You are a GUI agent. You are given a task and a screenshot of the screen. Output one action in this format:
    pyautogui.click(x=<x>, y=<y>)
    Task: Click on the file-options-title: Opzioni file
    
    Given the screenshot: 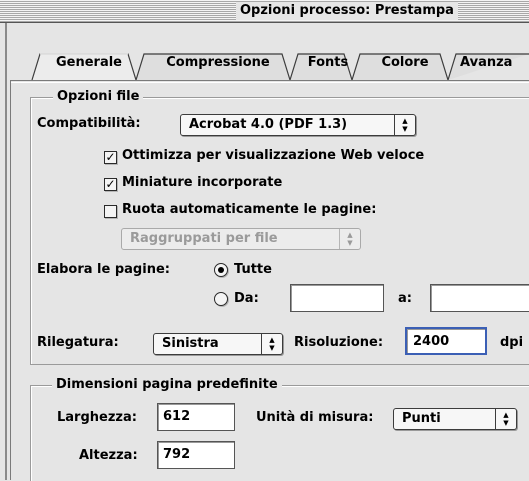 What is the action you would take?
    pyautogui.click(x=98, y=97)
    